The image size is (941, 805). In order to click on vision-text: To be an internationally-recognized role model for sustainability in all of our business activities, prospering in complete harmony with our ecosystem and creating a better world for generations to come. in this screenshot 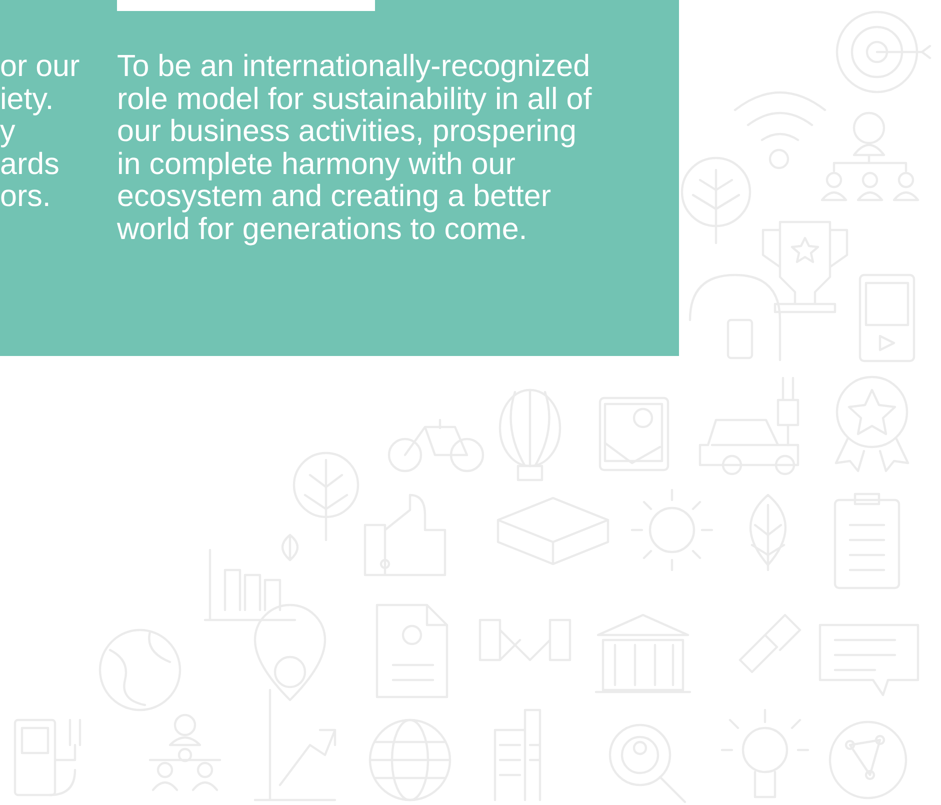, I will do `click(354, 147)`.